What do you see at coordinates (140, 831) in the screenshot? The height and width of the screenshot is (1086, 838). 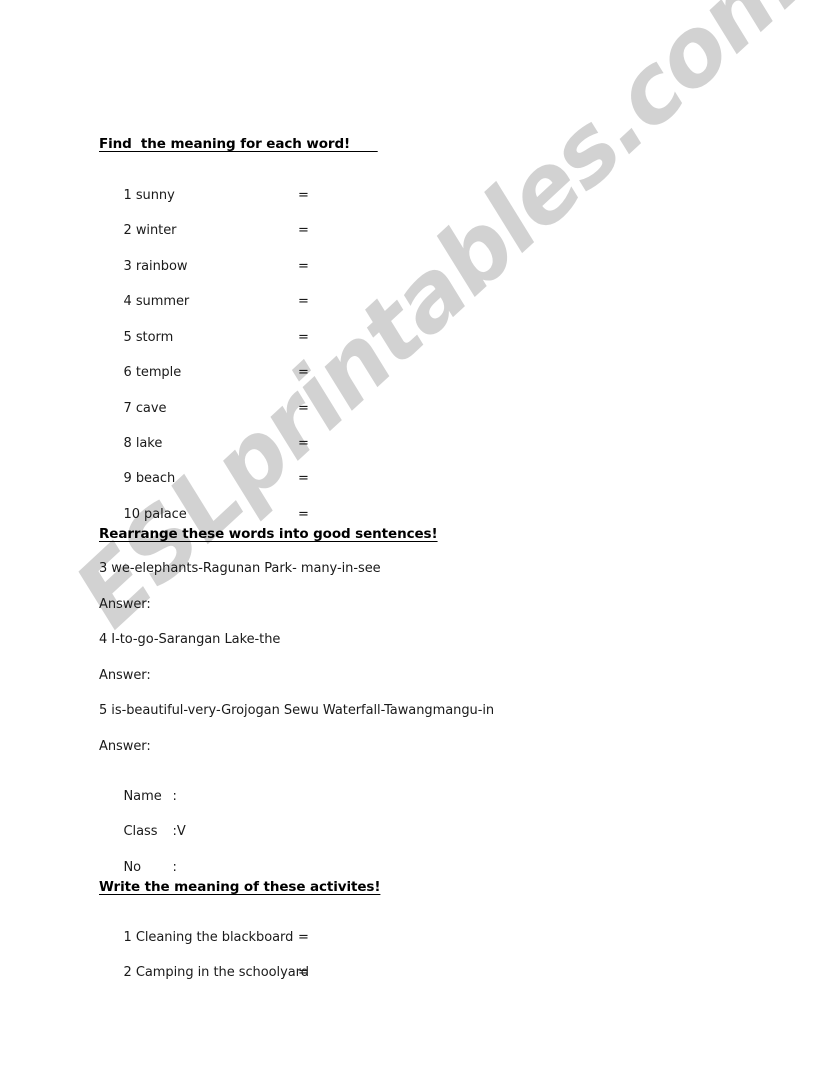 I see `student-field-label: Class` at bounding box center [140, 831].